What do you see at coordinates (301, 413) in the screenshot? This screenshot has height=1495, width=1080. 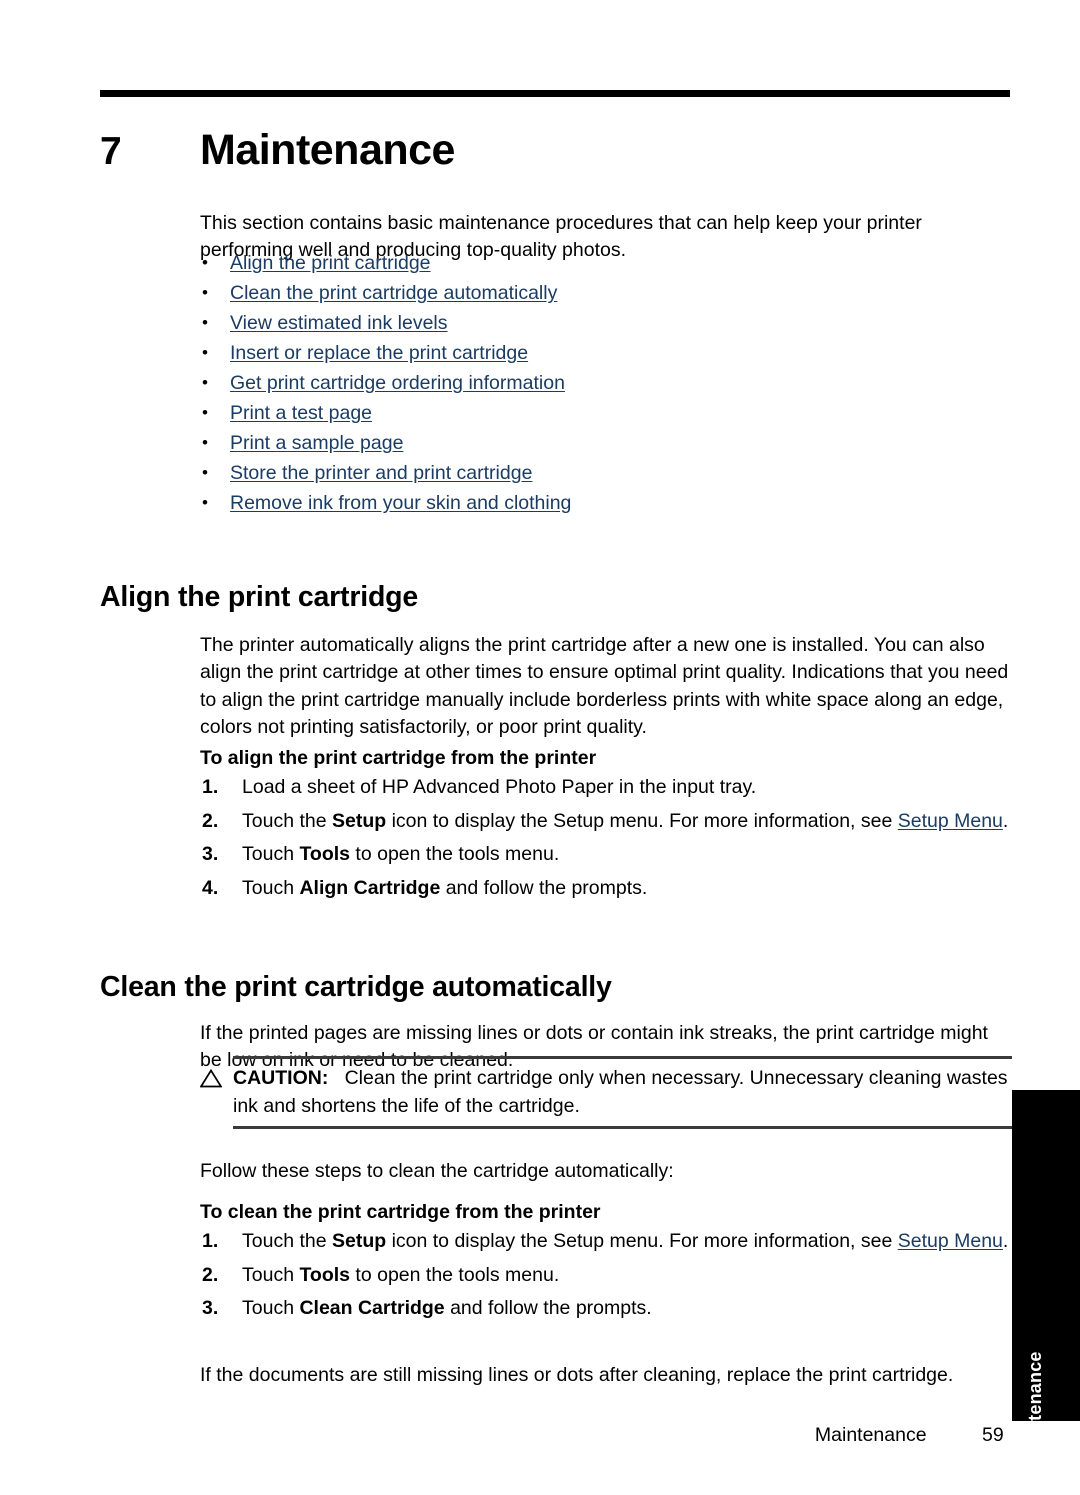 I see `contents-link-5: Print a test page` at bounding box center [301, 413].